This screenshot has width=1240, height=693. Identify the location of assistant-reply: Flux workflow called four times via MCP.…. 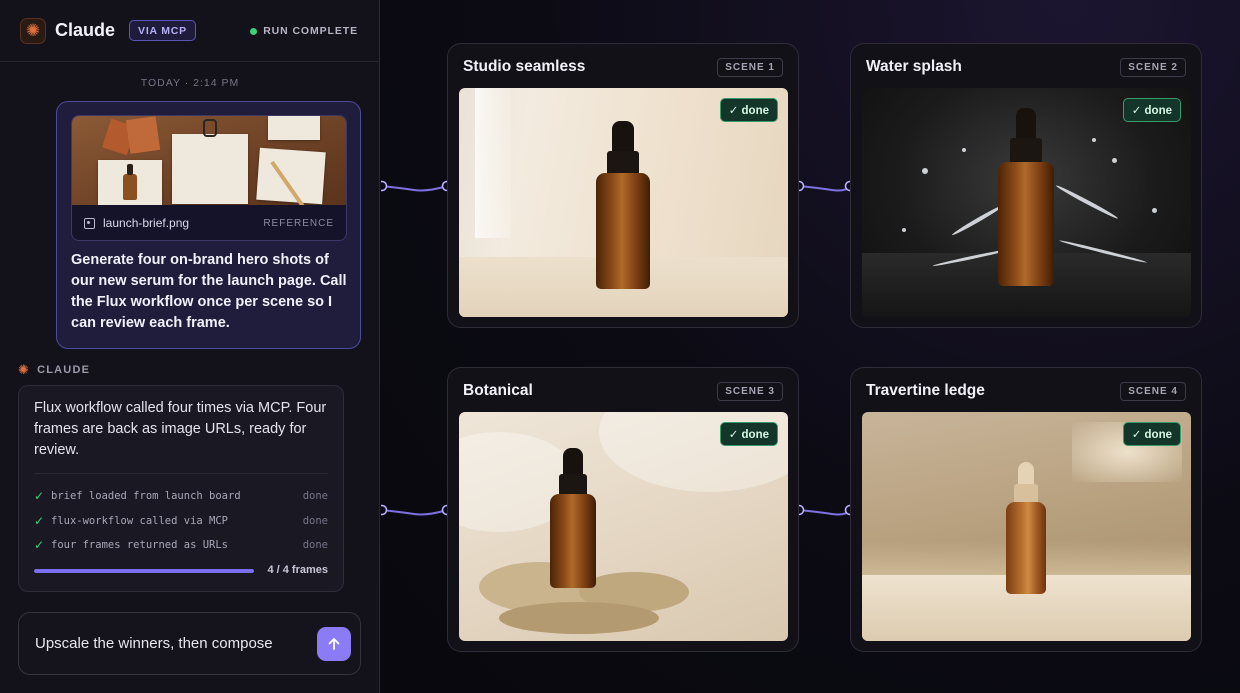
(181, 488).